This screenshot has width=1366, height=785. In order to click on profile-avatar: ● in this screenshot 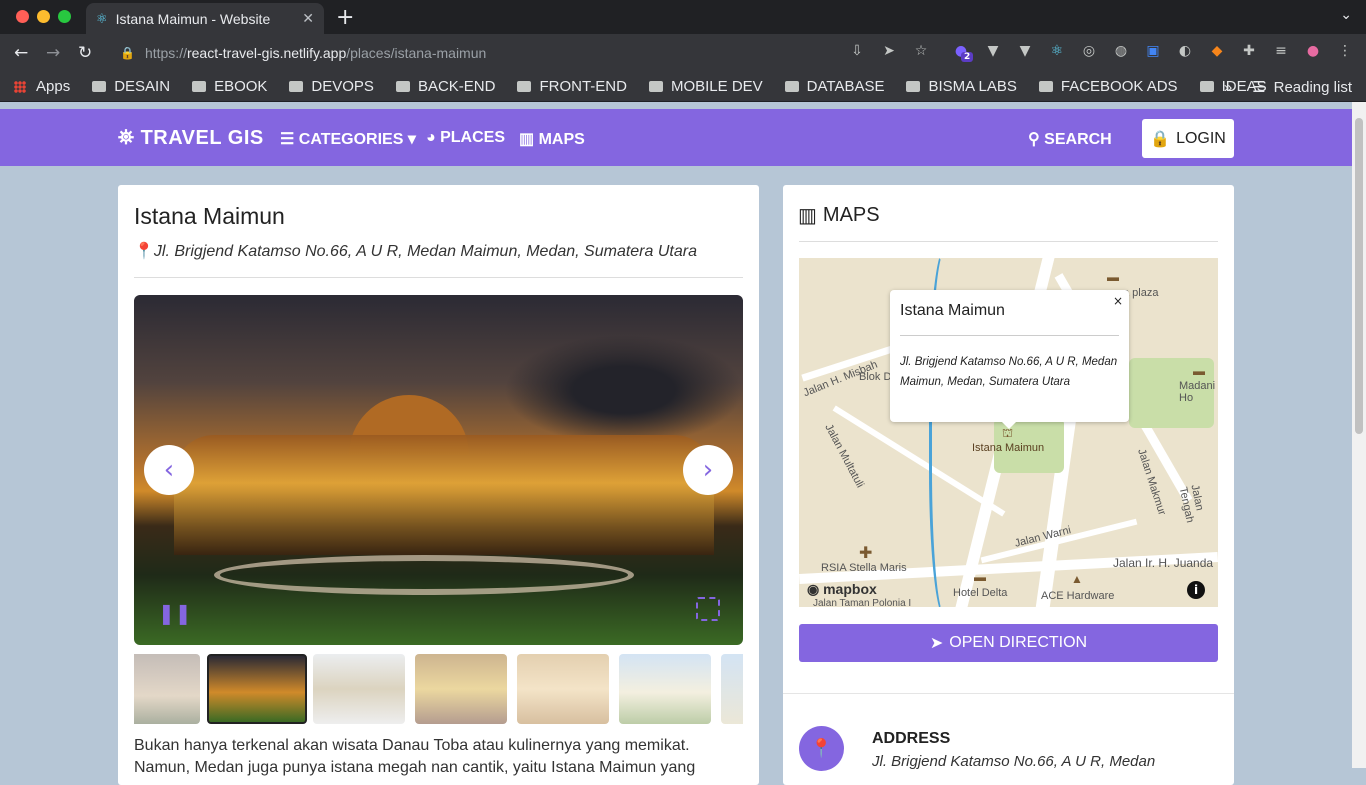, I will do `click(1313, 51)`.